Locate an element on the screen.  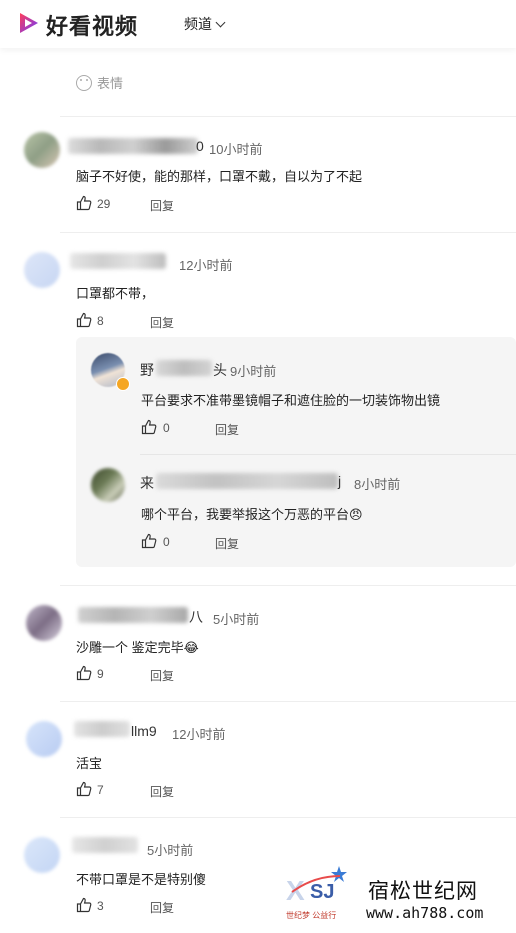
comment-text: 不带口罩是不是特别傻 is located at coordinates (141, 879).